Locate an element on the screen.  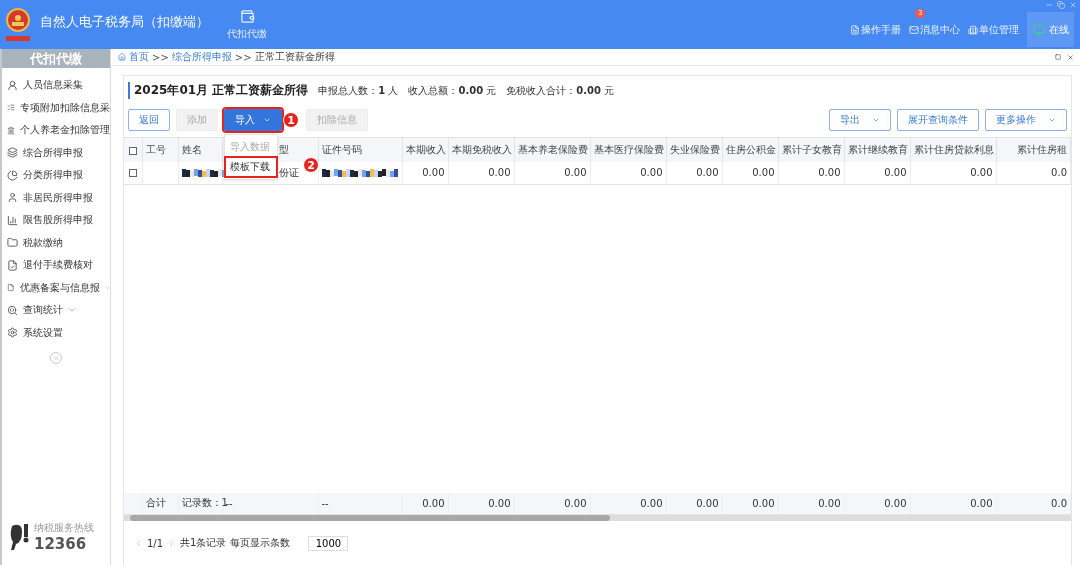
total-text: 记录数：1 is located at coordinates (204, 503).